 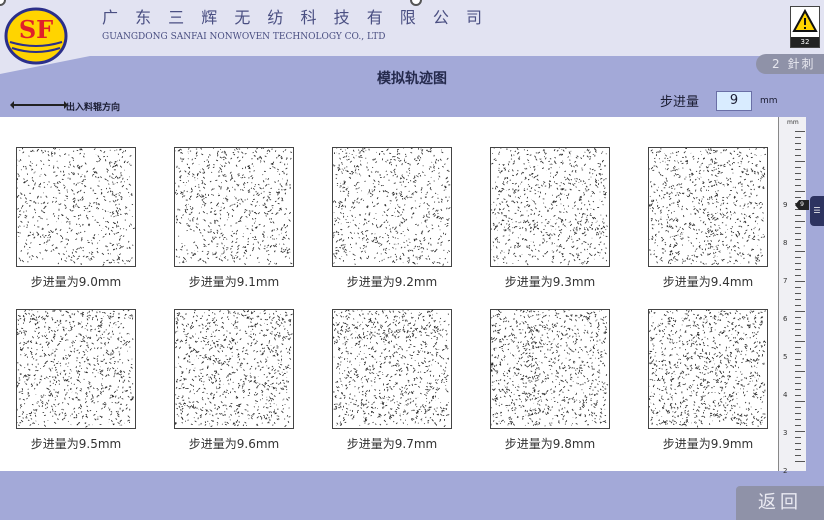 I want to click on ruler-mark: 9, so click(x=785, y=205).